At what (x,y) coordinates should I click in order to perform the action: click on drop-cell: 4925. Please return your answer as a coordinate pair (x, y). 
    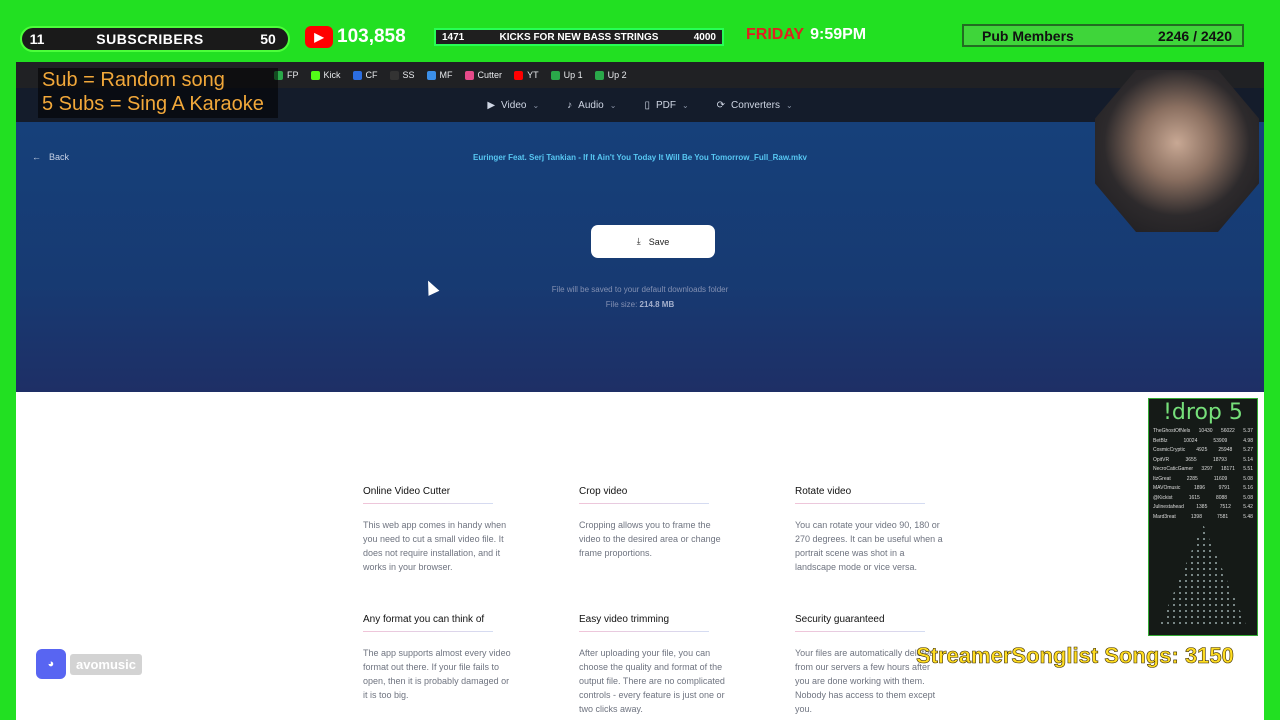
    Looking at the image, I should click on (1202, 450).